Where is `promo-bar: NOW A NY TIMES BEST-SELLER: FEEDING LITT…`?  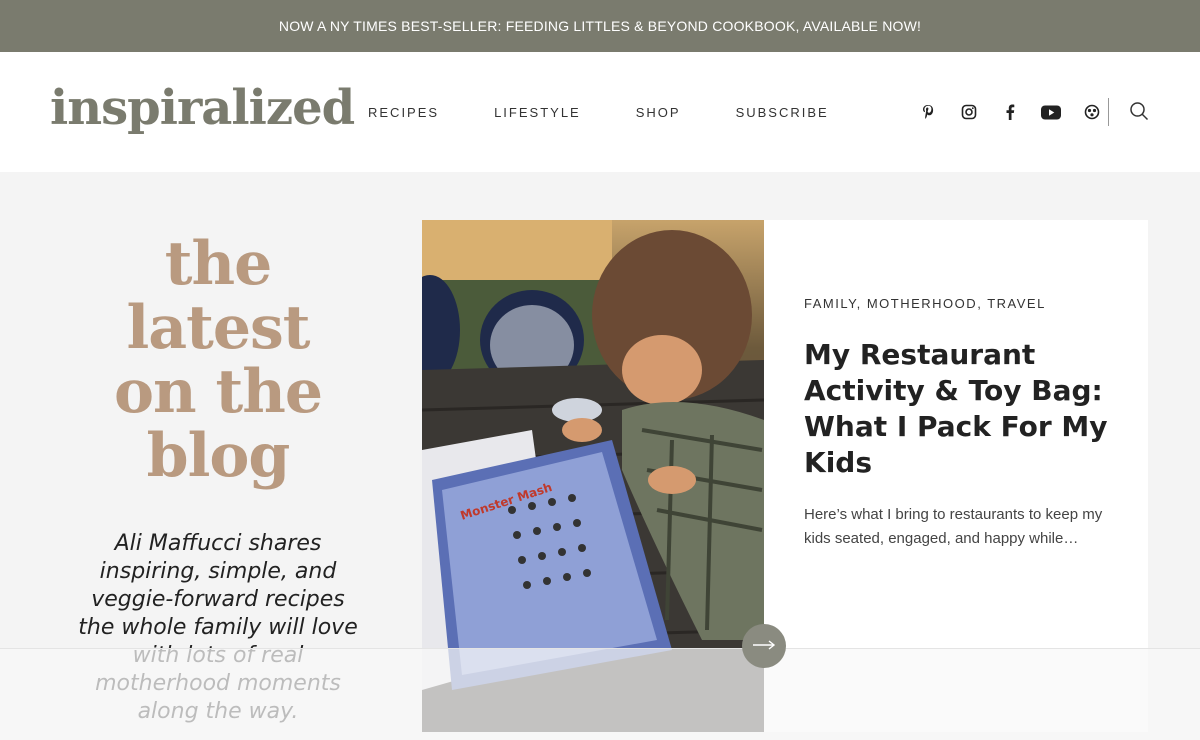 promo-bar: NOW A NY TIMES BEST-SELLER: FEEDING LITT… is located at coordinates (600, 26).